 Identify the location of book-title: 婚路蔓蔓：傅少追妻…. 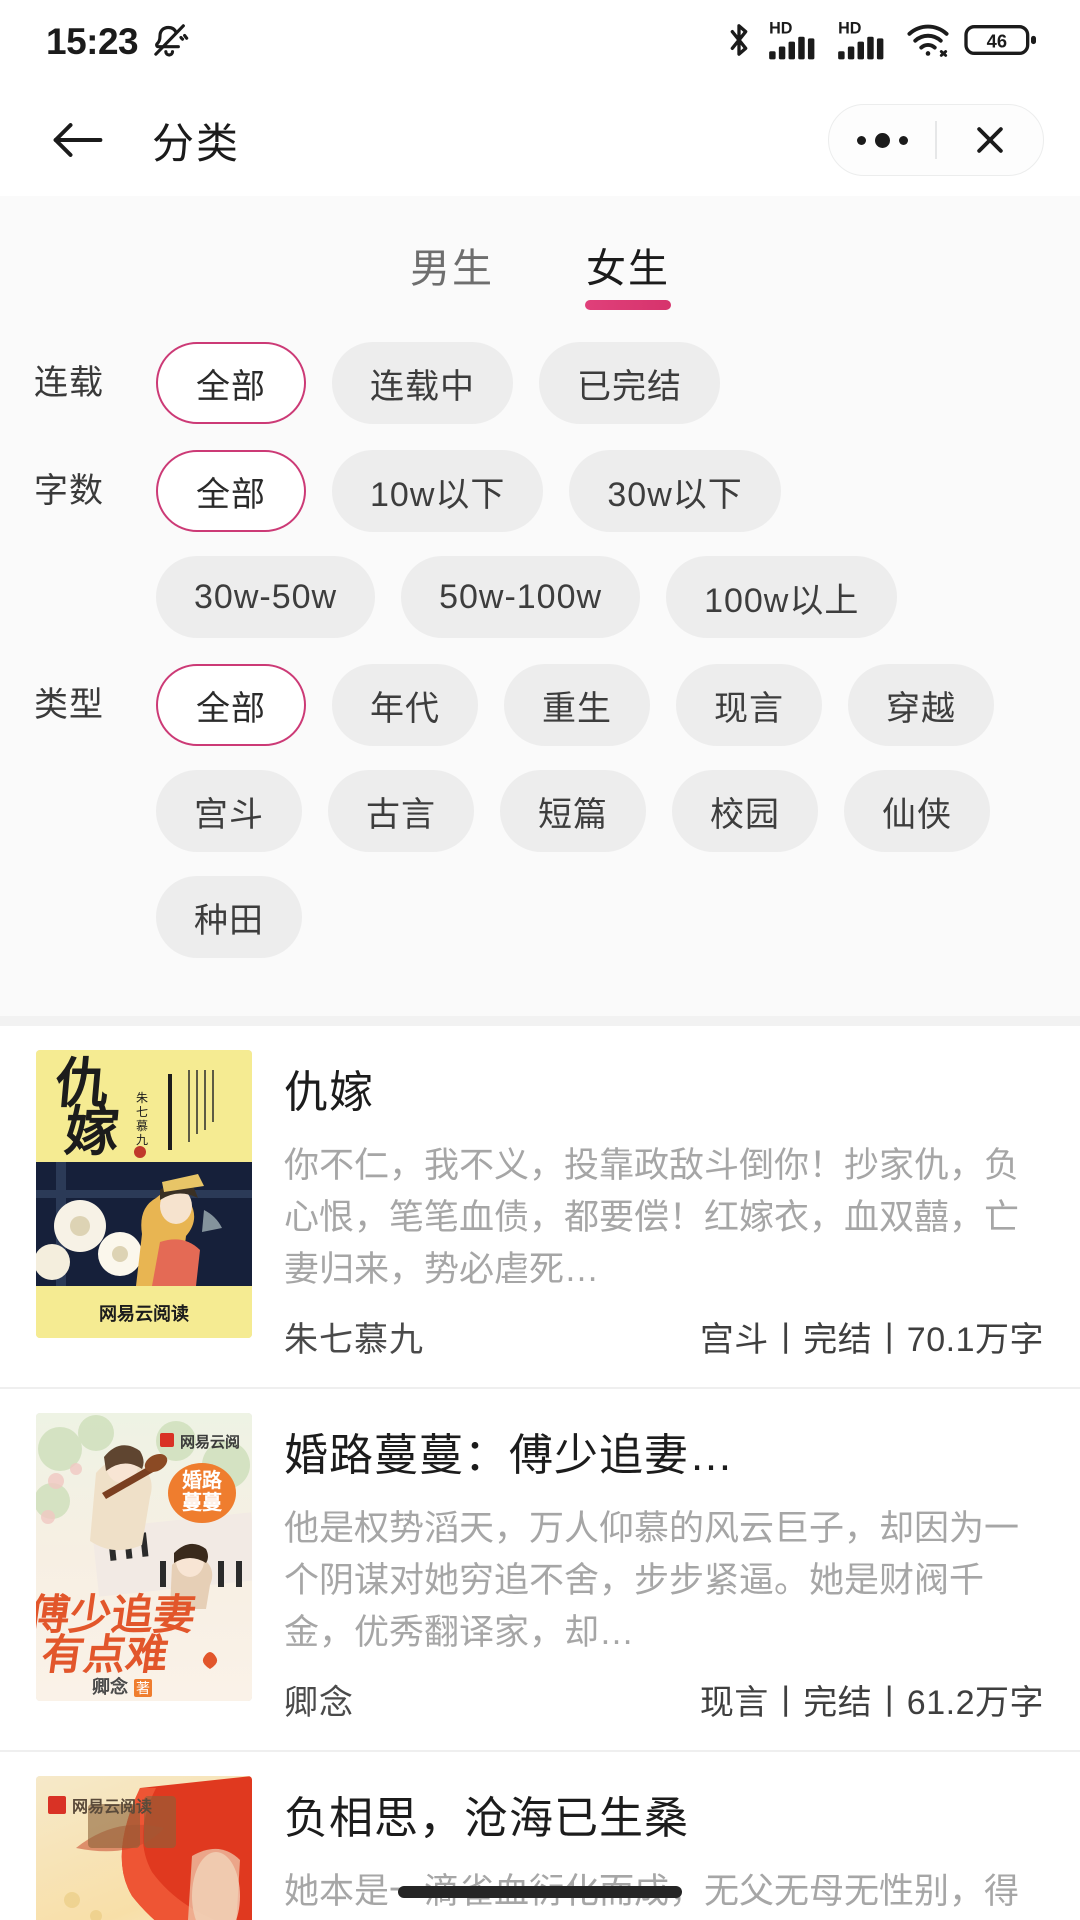
(509, 1455).